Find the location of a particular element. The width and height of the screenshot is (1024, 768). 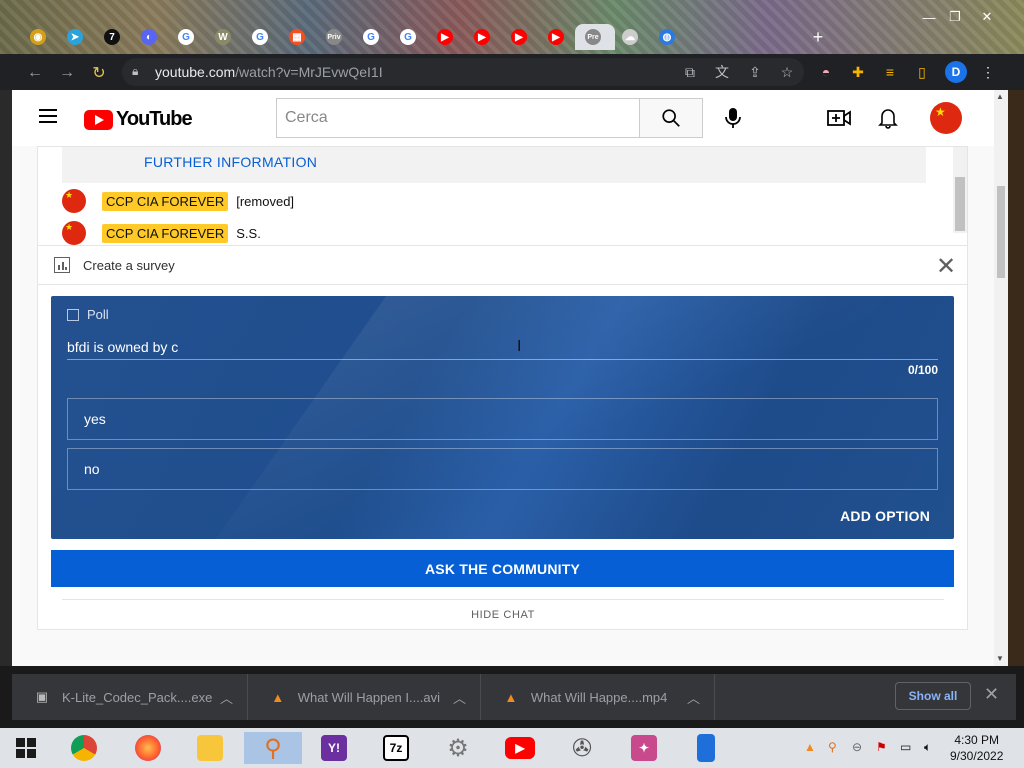

browser-tab: ☁ is located at coordinates (630, 37).